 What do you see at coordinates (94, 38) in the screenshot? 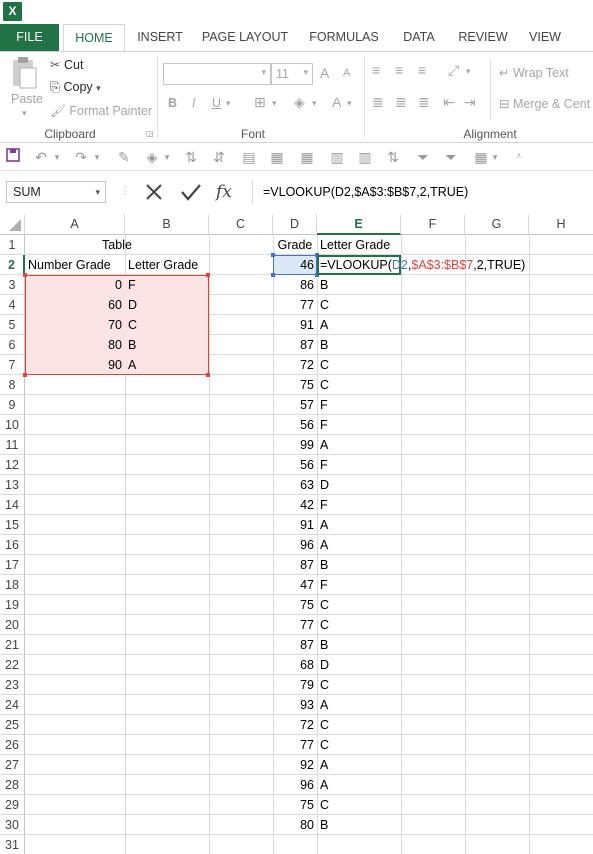
I see `tab-home: HOME` at bounding box center [94, 38].